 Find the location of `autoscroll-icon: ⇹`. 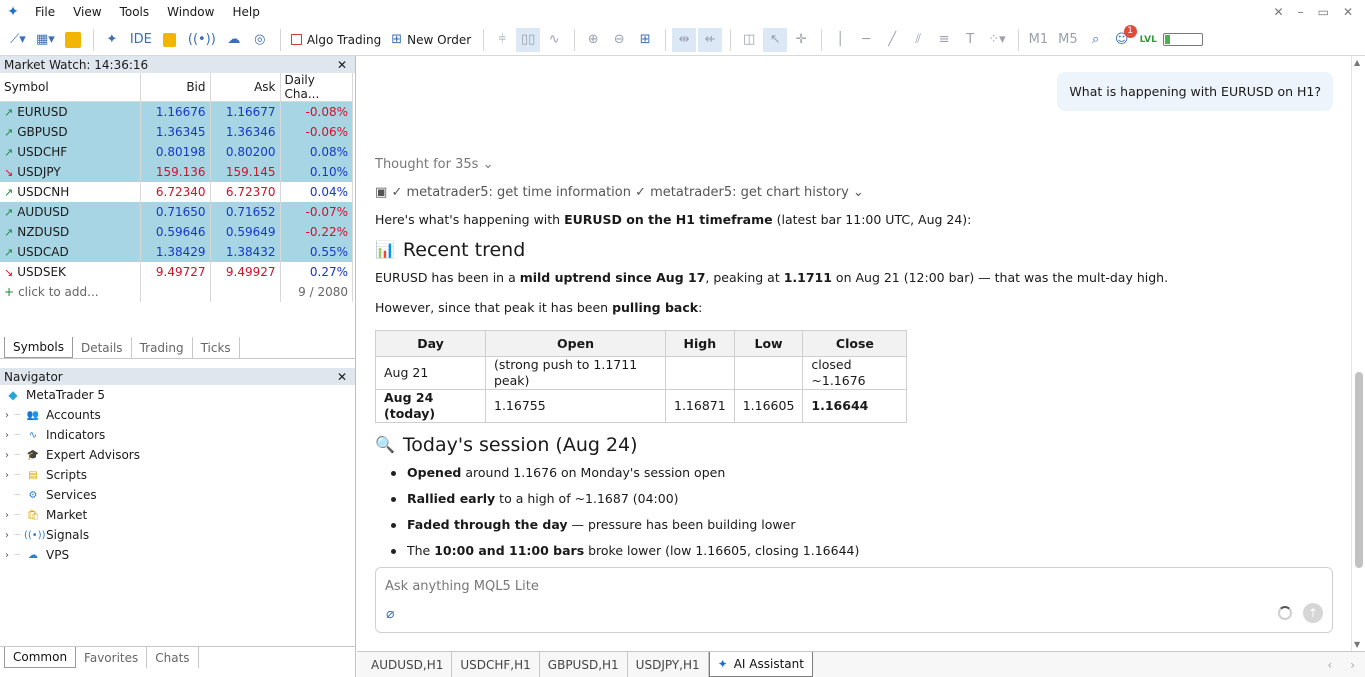

autoscroll-icon: ⇹ is located at coordinates (684, 39).